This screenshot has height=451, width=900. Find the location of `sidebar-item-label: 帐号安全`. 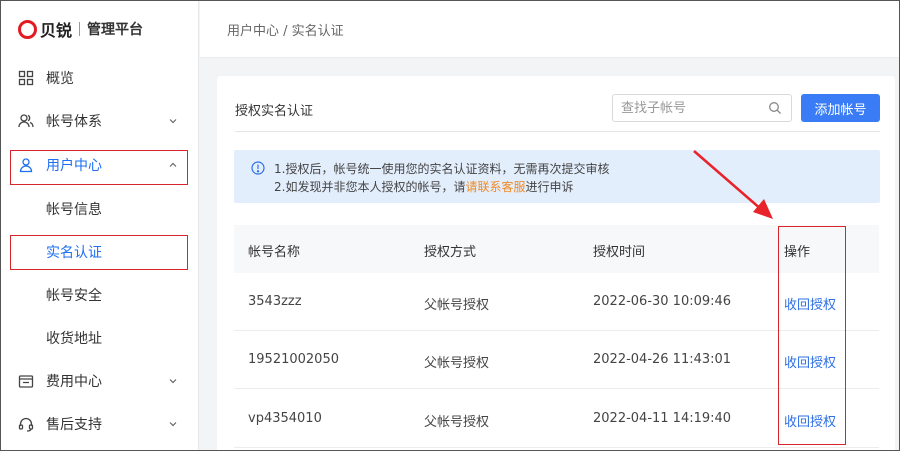

sidebar-item-label: 帐号安全 is located at coordinates (74, 296).